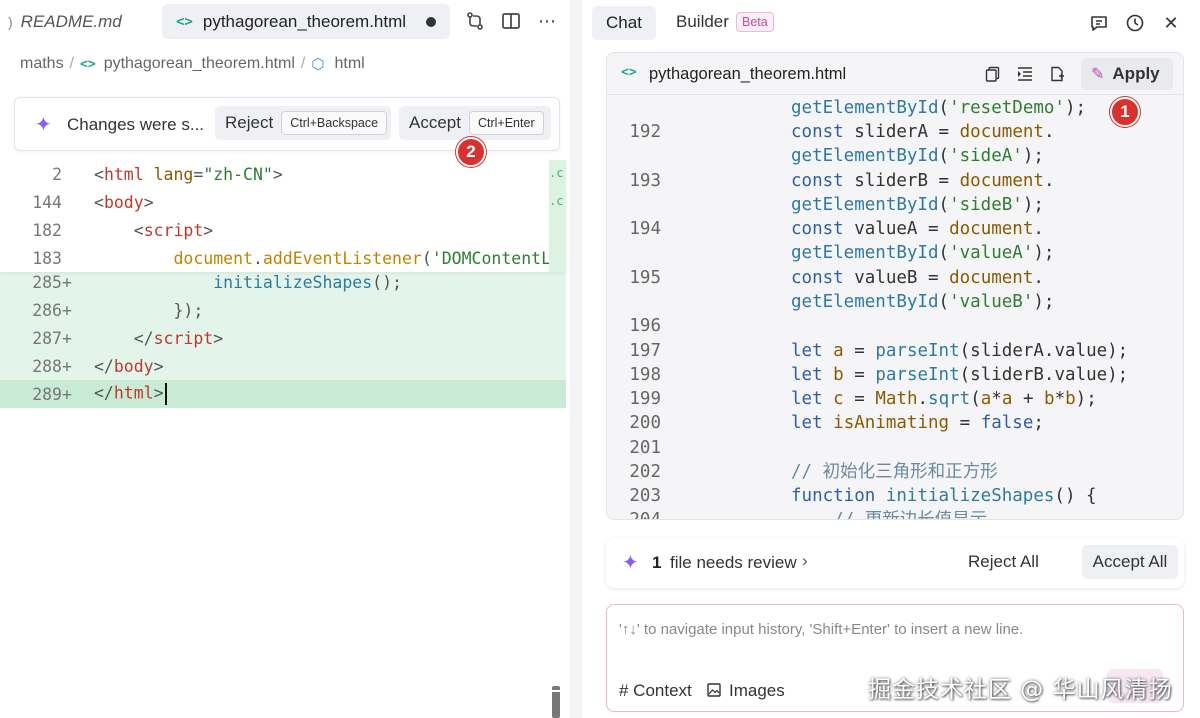 The image size is (1200, 718). I want to click on tab-chat: Chat, so click(624, 23).